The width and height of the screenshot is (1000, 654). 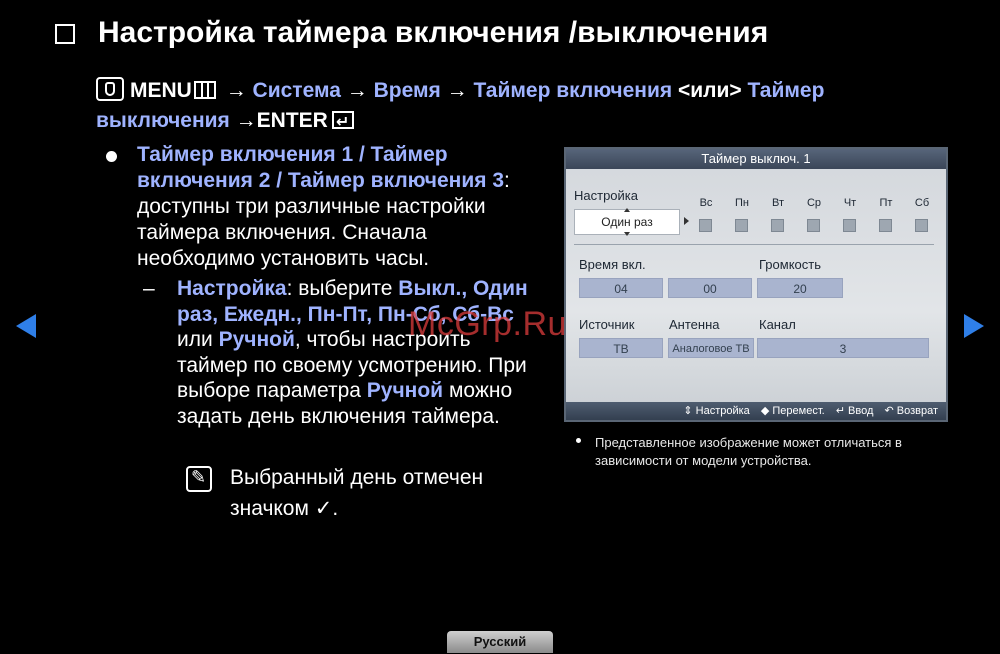 What do you see at coordinates (163, 120) in the screenshot?
I see `path-timer-off-2: выключения` at bounding box center [163, 120].